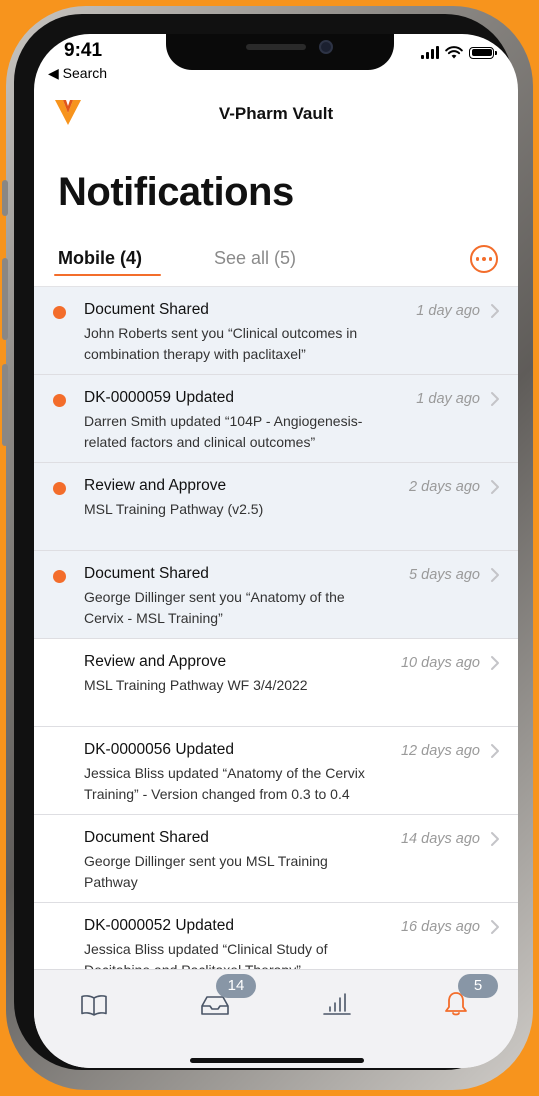 The image size is (539, 1096). I want to click on status-icons, so click(459, 52).